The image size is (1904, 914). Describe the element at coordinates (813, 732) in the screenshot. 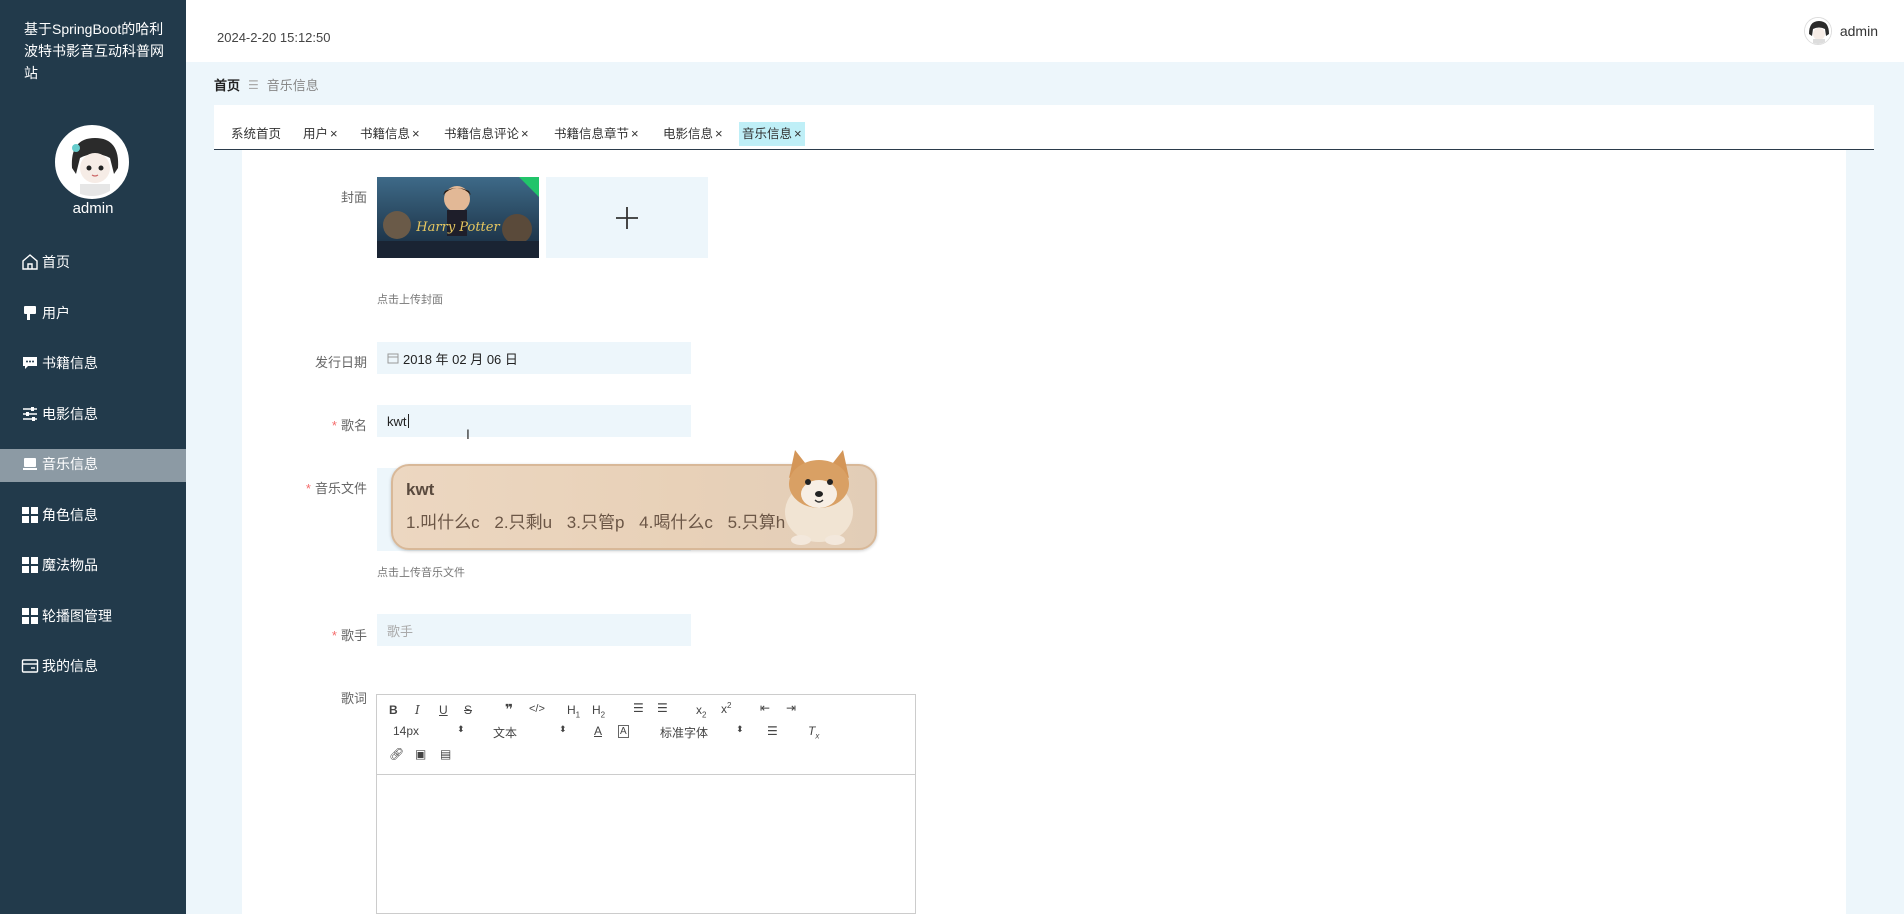

I see `clear-format-icon: Tx` at that location.